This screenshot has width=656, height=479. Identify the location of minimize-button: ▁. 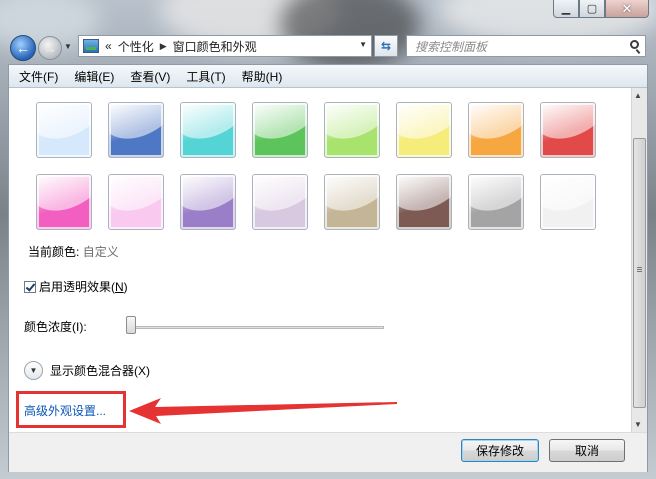
(566, 9).